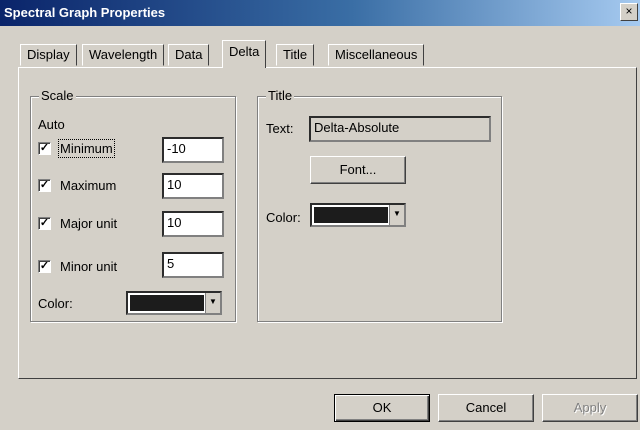 The image size is (640, 430). What do you see at coordinates (590, 408) in the screenshot?
I see `apply-button: Apply` at bounding box center [590, 408].